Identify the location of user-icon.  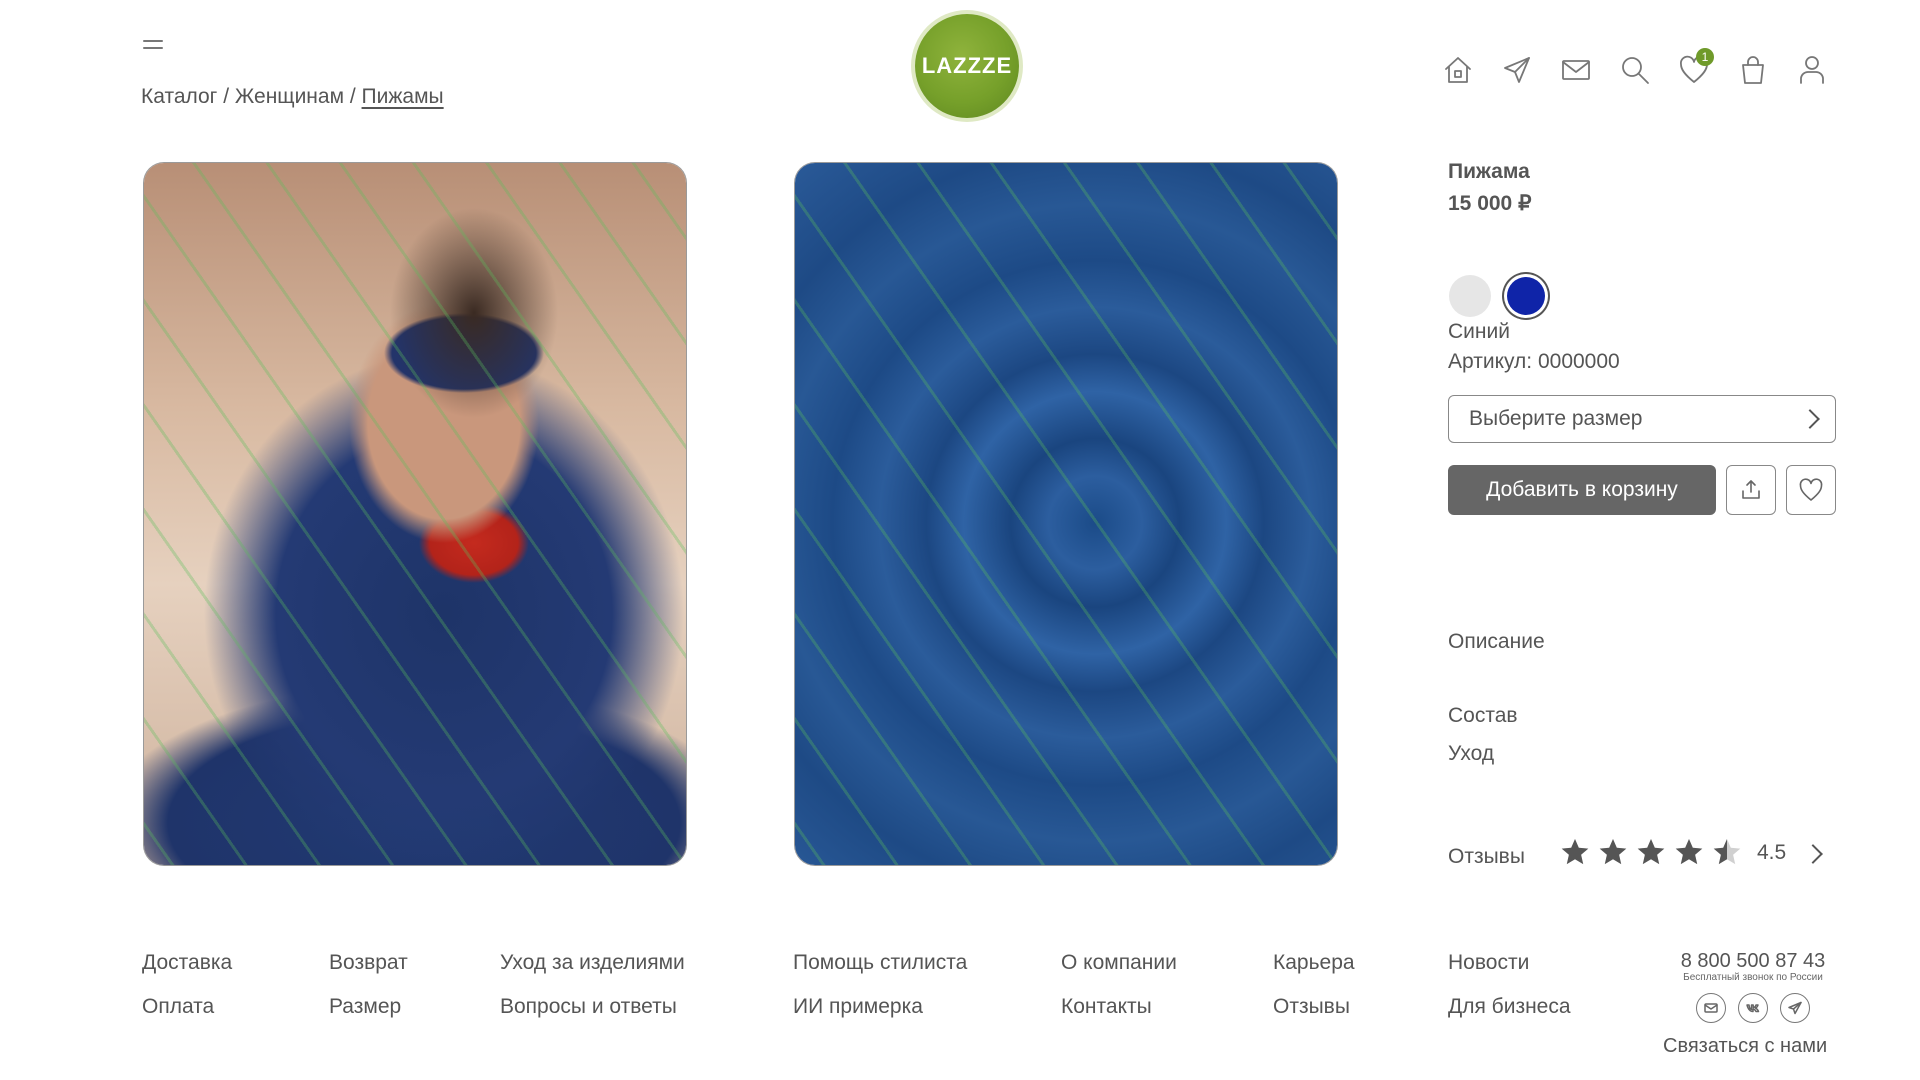
(1812, 70).